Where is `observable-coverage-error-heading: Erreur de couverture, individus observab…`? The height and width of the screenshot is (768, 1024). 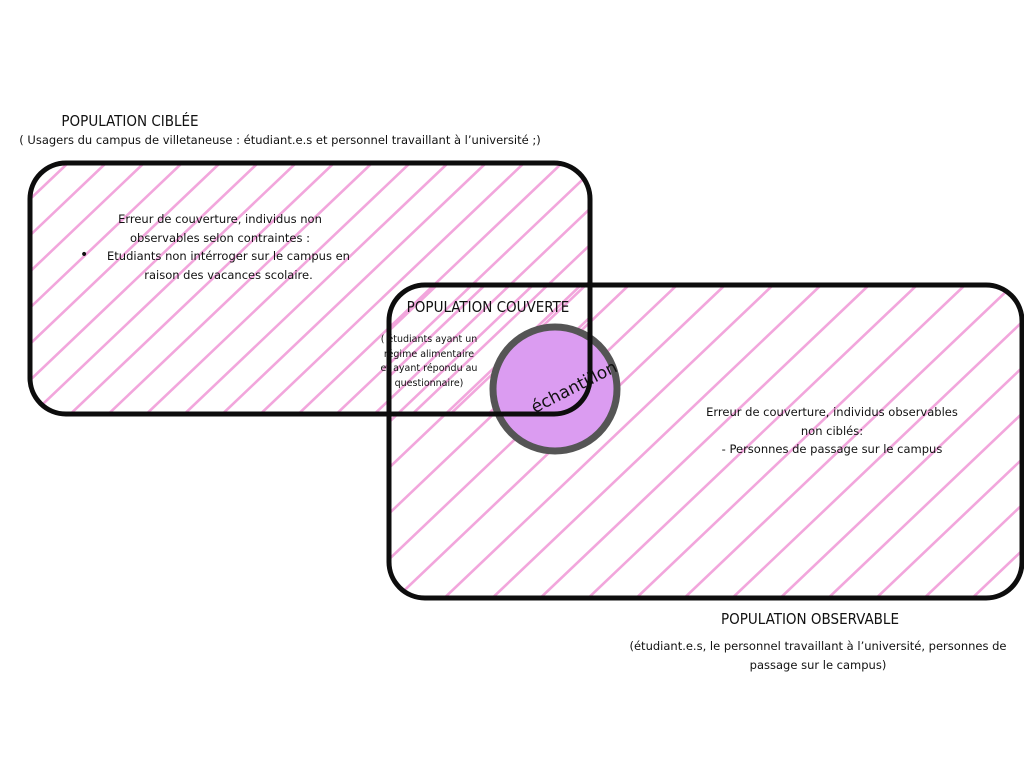 observable-coverage-error-heading: Erreur de couverture, individus observab… is located at coordinates (832, 421).